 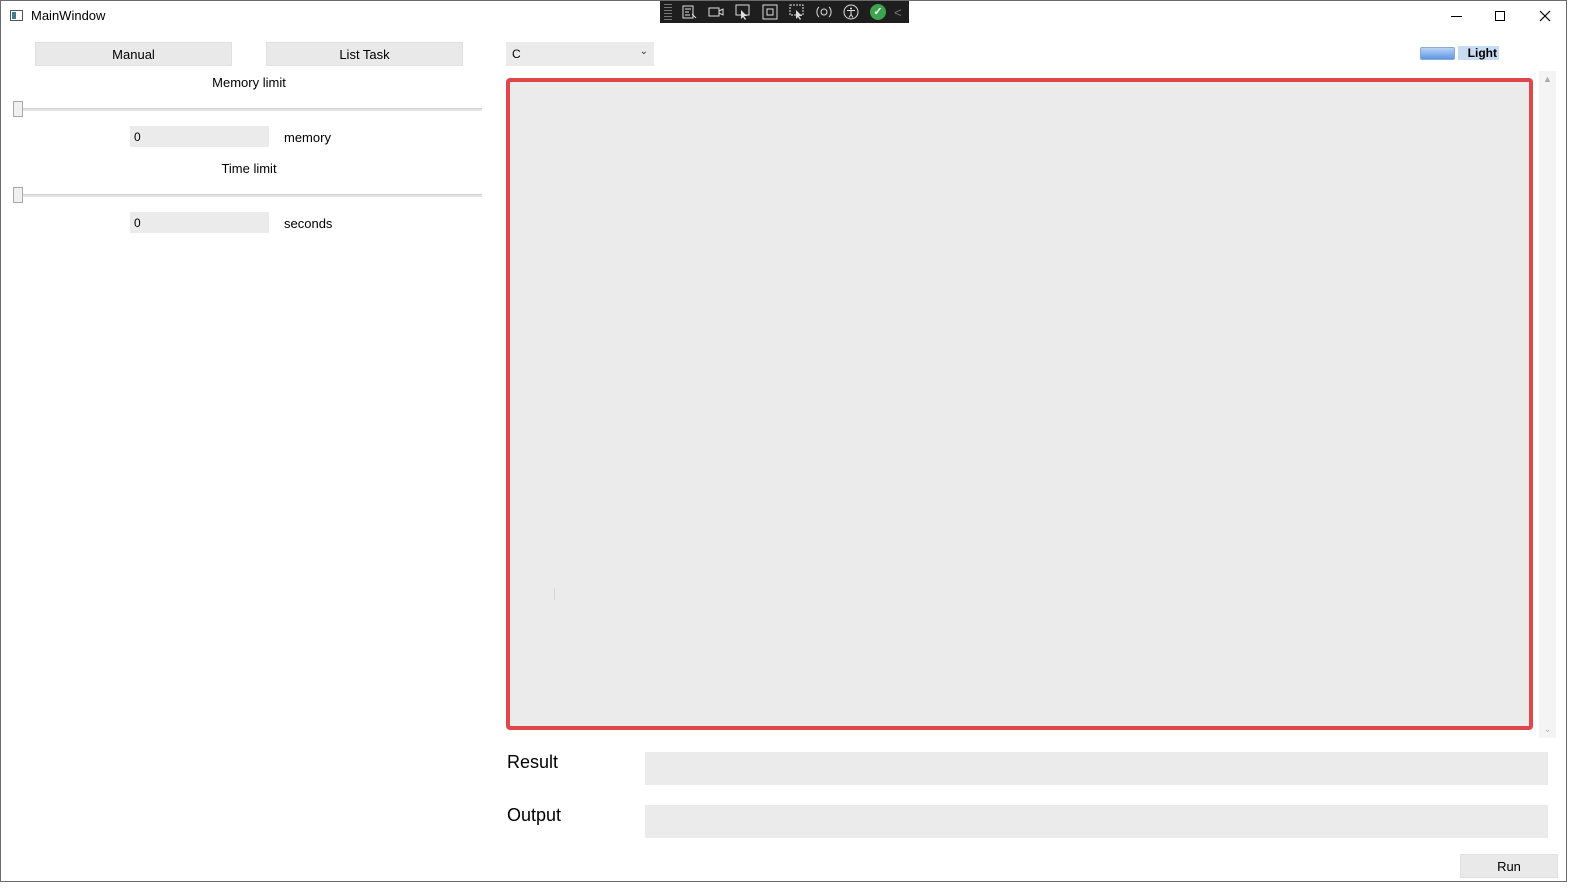 I want to click on time-unit-label: seconds, so click(x=308, y=223).